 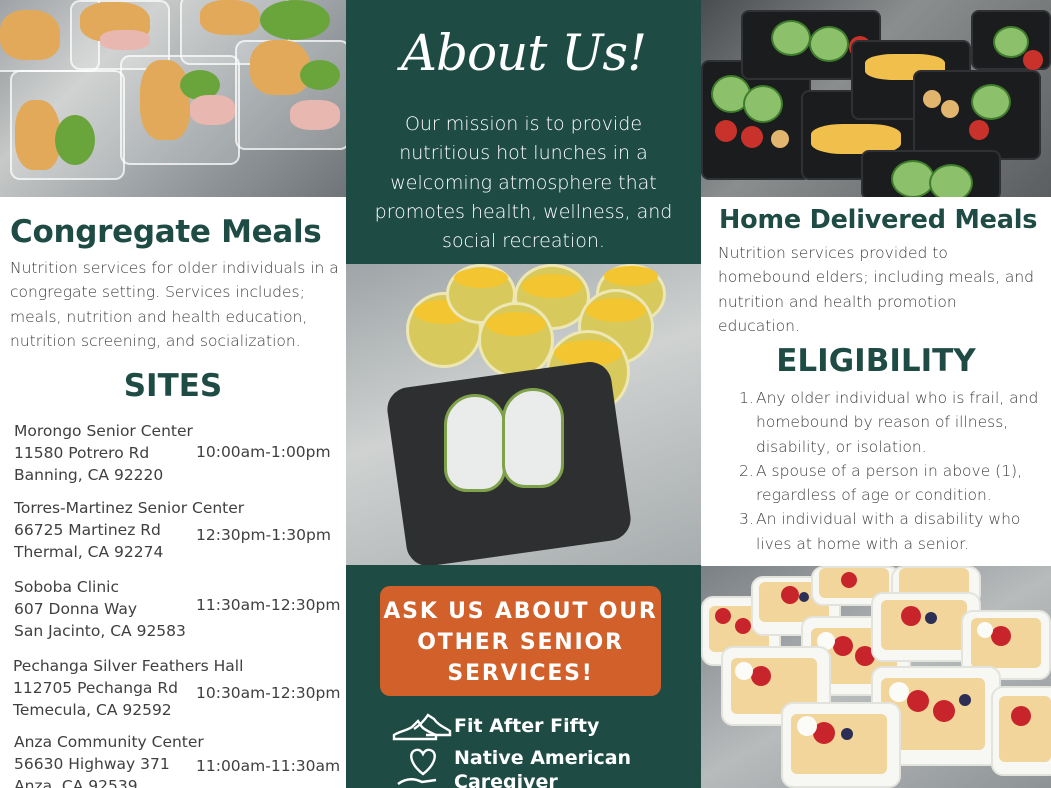 I want to click on site-city: Banning, CA 92220, so click(x=89, y=475).